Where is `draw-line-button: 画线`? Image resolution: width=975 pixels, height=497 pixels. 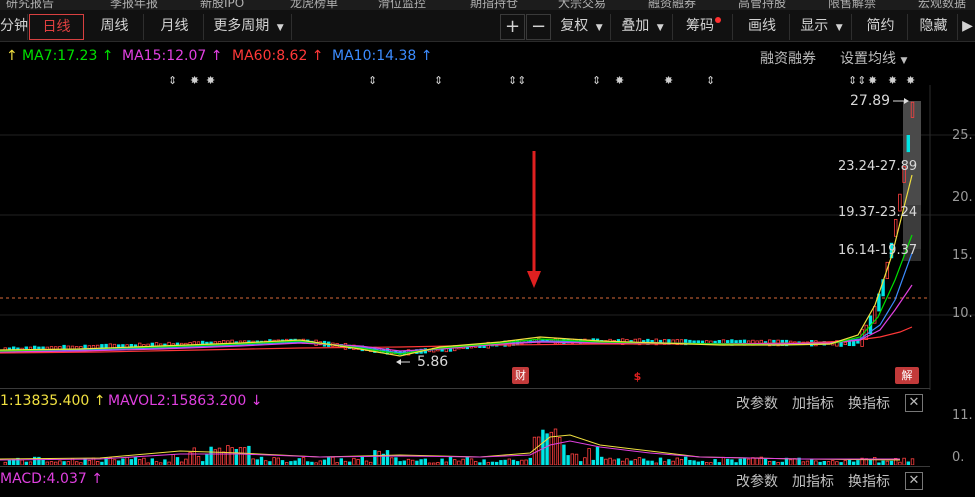 draw-line-button: 画线 is located at coordinates (762, 27).